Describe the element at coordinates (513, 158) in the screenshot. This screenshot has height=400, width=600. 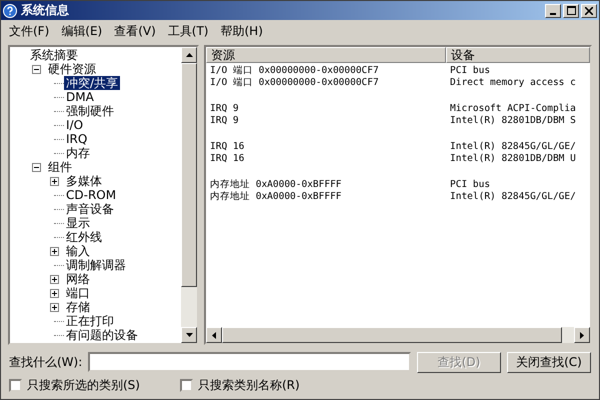
I see `table-cell-text: Intel(R) 82801DB/DBM U` at that location.